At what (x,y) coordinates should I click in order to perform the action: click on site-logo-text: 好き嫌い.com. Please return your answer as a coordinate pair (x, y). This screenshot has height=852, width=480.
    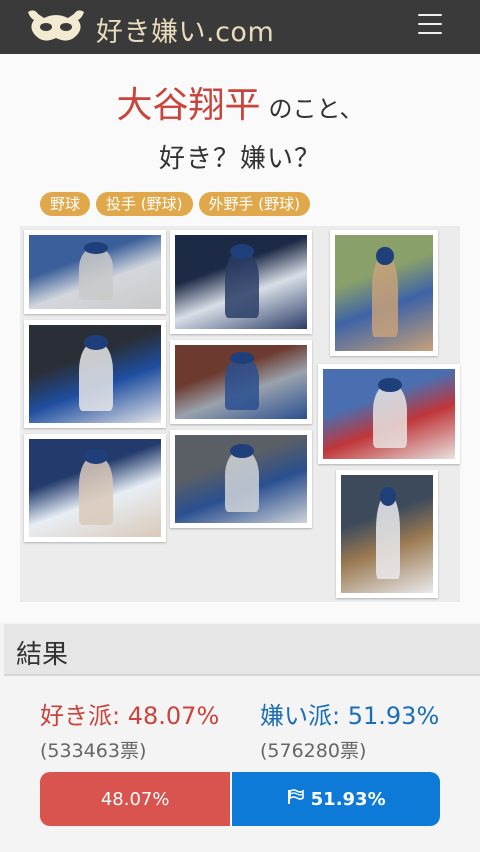
    Looking at the image, I should click on (185, 29).